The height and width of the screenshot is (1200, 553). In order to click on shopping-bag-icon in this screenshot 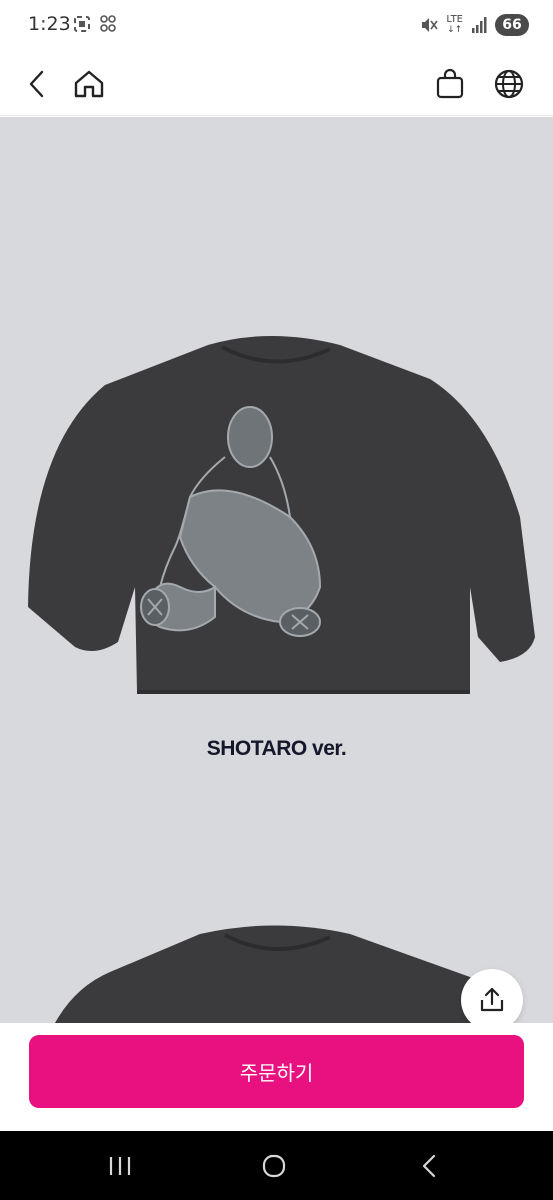, I will do `click(450, 83)`.